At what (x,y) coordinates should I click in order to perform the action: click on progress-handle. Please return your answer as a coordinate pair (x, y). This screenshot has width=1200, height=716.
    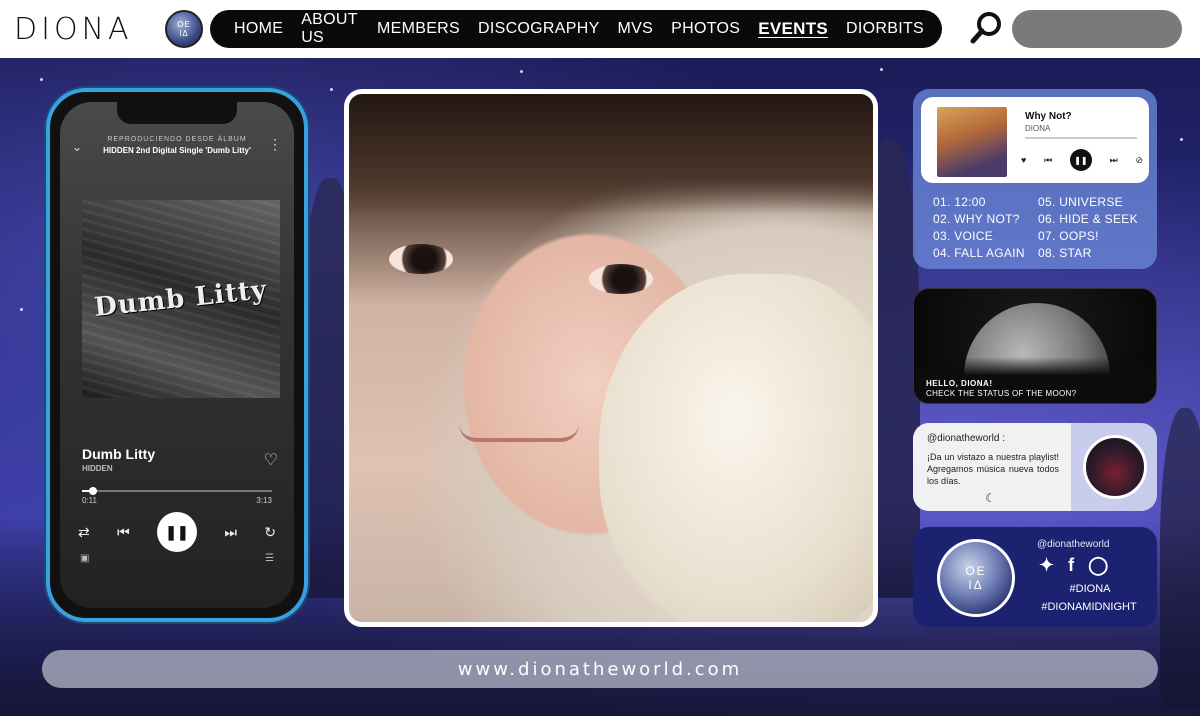
    Looking at the image, I should click on (93, 491).